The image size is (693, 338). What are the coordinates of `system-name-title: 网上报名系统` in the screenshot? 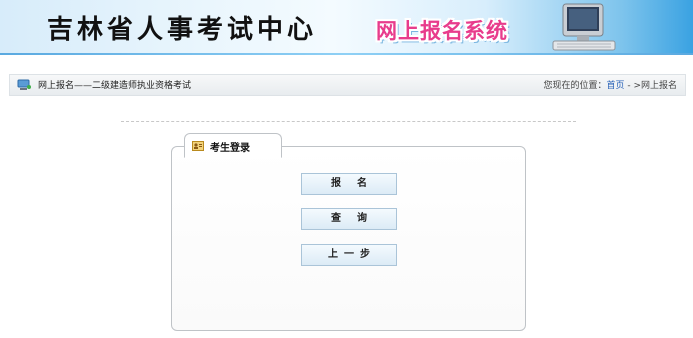 It's located at (442, 31).